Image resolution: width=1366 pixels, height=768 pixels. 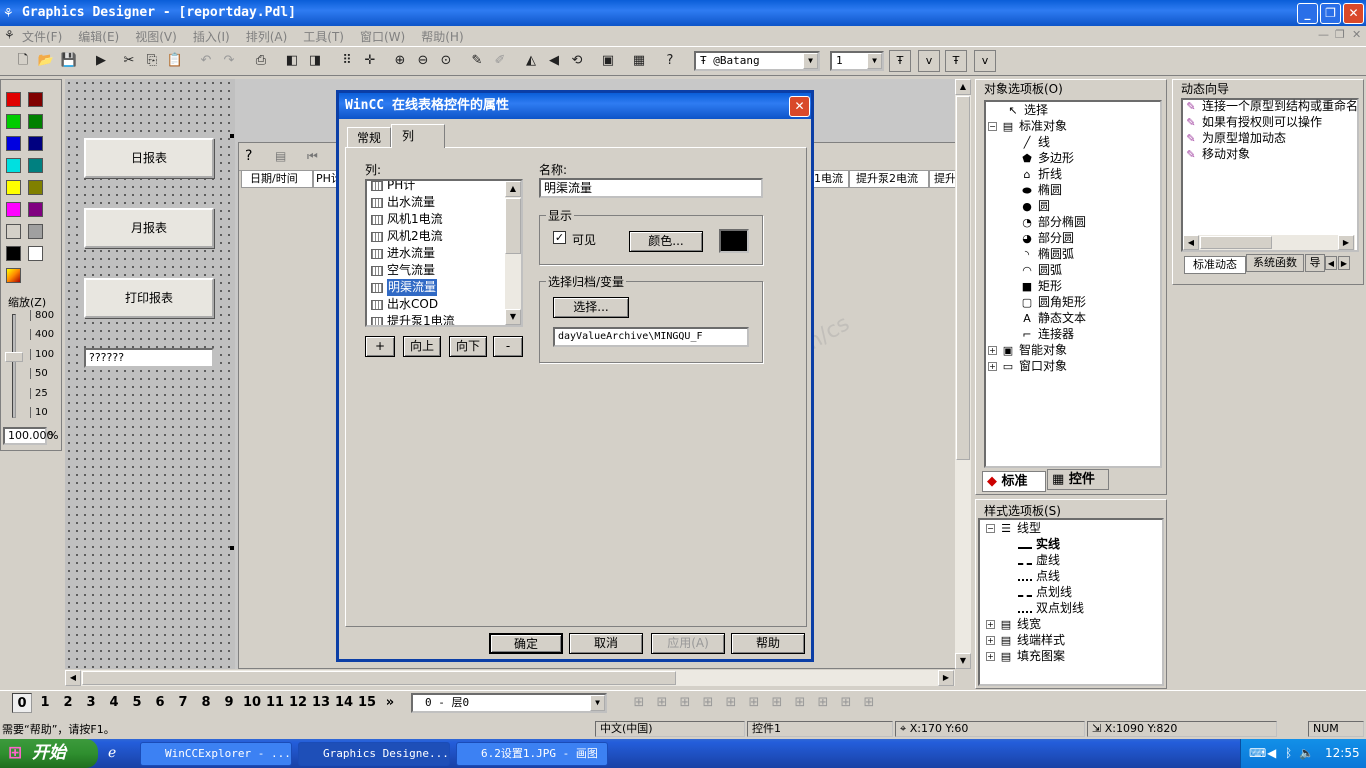 I want to click on wand-icon: ✎, so click(x=477, y=61).